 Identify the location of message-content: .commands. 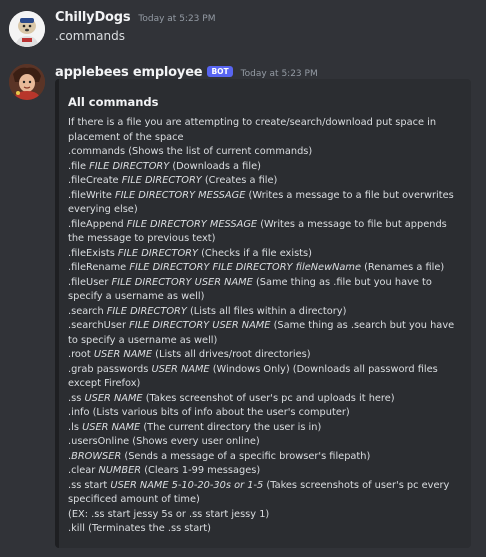
(90, 36).